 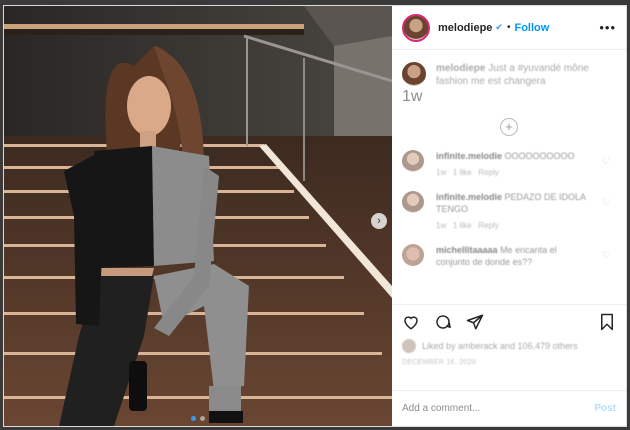 I want to click on caption-avatar, so click(x=414, y=74).